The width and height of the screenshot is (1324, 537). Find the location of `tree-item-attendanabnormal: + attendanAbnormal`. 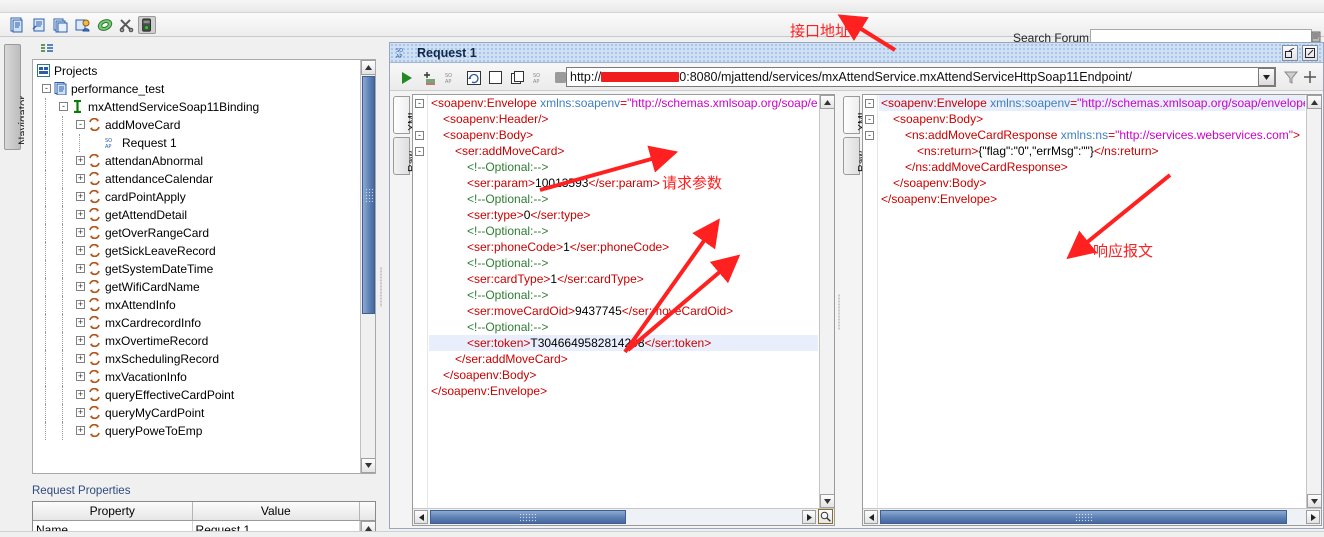

tree-item-attendanabnormal: + attendanAbnormal is located at coordinates (197, 161).